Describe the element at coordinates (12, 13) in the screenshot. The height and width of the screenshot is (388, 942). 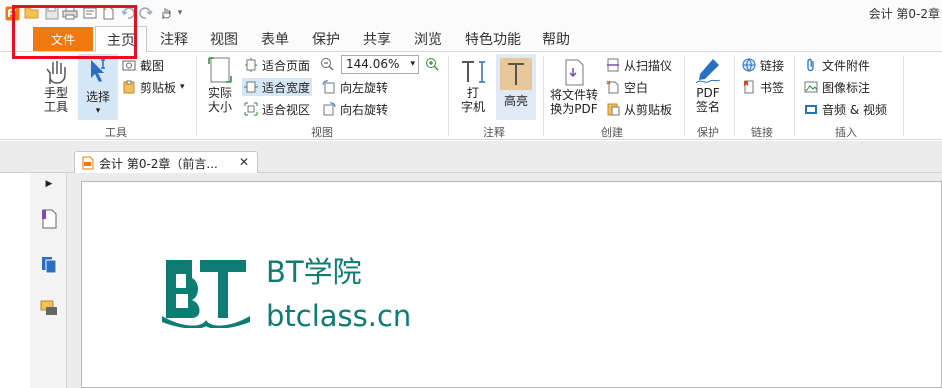
I see `app-logo-icon` at that location.